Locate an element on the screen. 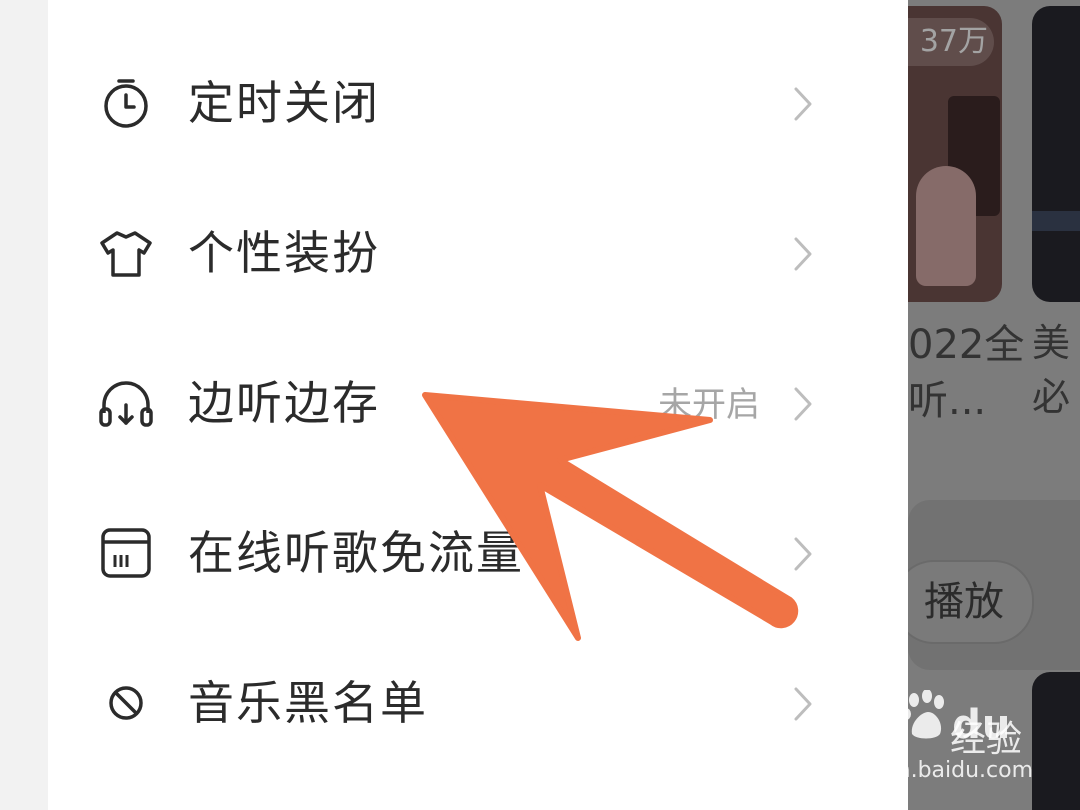  menu-item-listen-and-save: 边听边存 未开启 is located at coordinates (478, 403).